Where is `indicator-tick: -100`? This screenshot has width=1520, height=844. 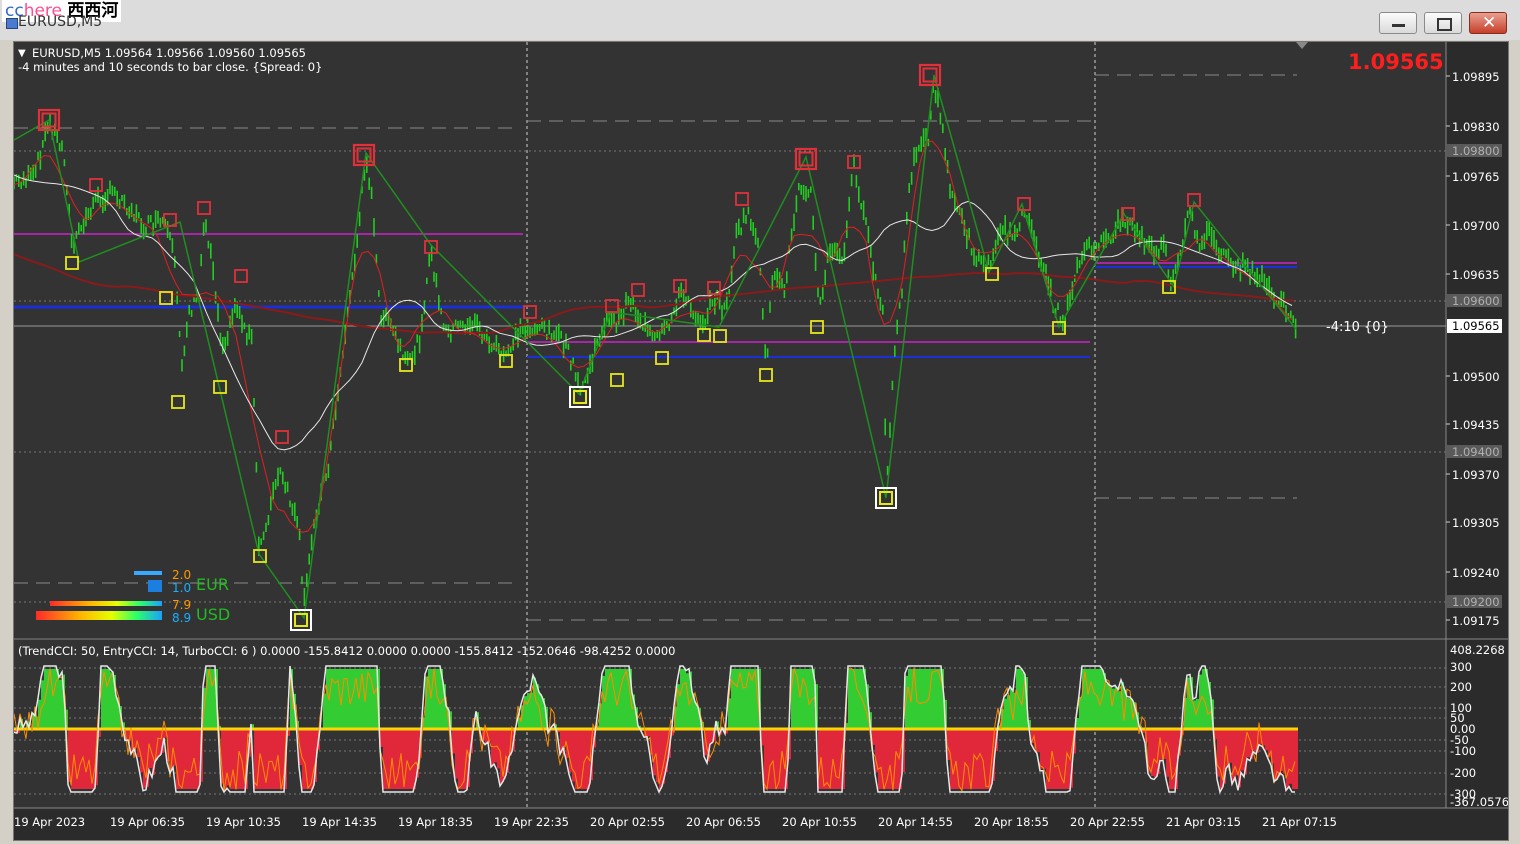
indicator-tick: -100 is located at coordinates (1463, 751).